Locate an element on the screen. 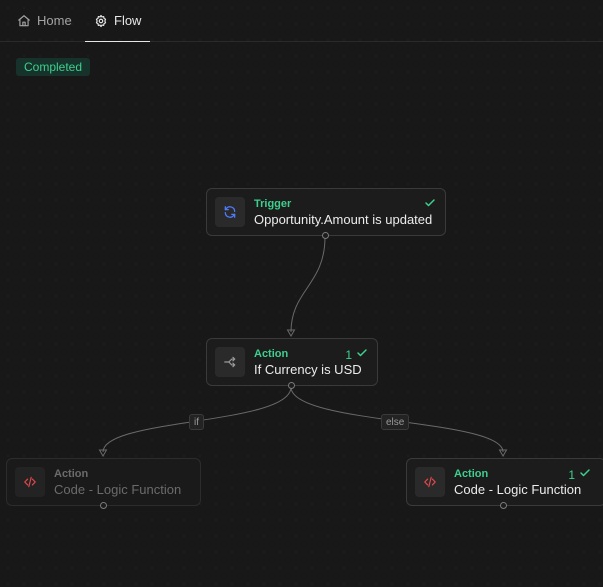 Image resolution: width=603 pixels, height=587 pixels. action-else-node: Action Code - Logic Function 1 is located at coordinates (504, 483).